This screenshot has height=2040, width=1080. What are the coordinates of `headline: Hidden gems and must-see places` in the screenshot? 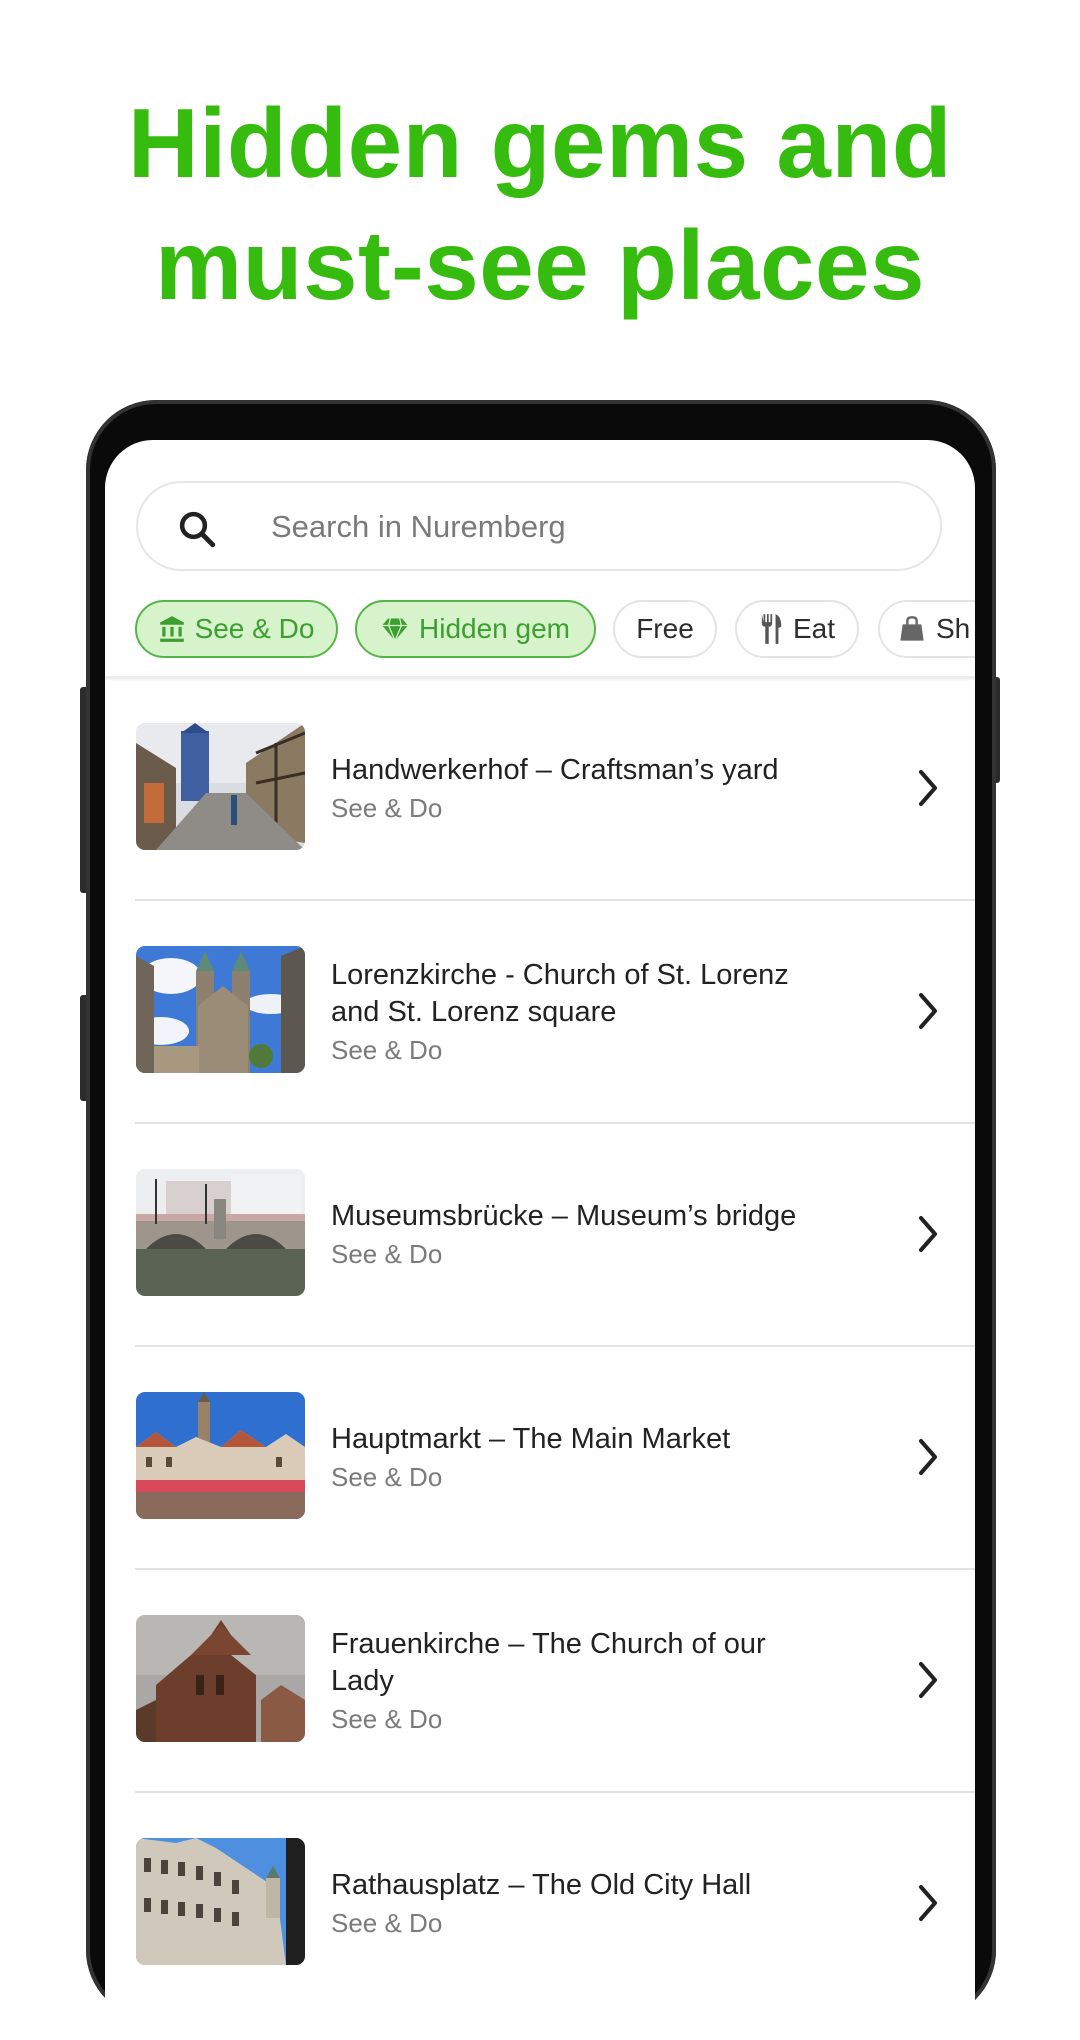 It's located at (540, 204).